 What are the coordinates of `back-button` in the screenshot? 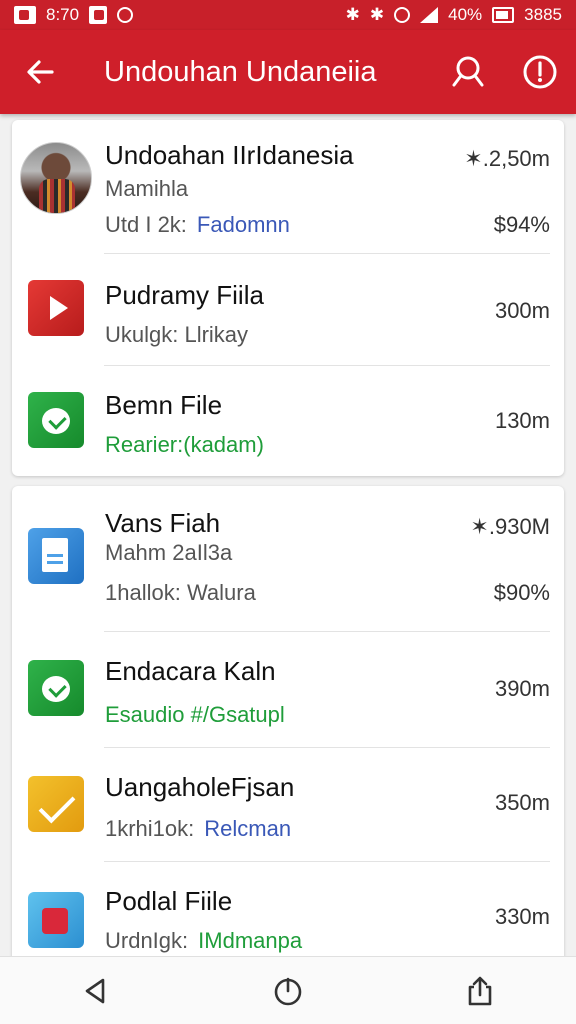 It's located at (40, 72).